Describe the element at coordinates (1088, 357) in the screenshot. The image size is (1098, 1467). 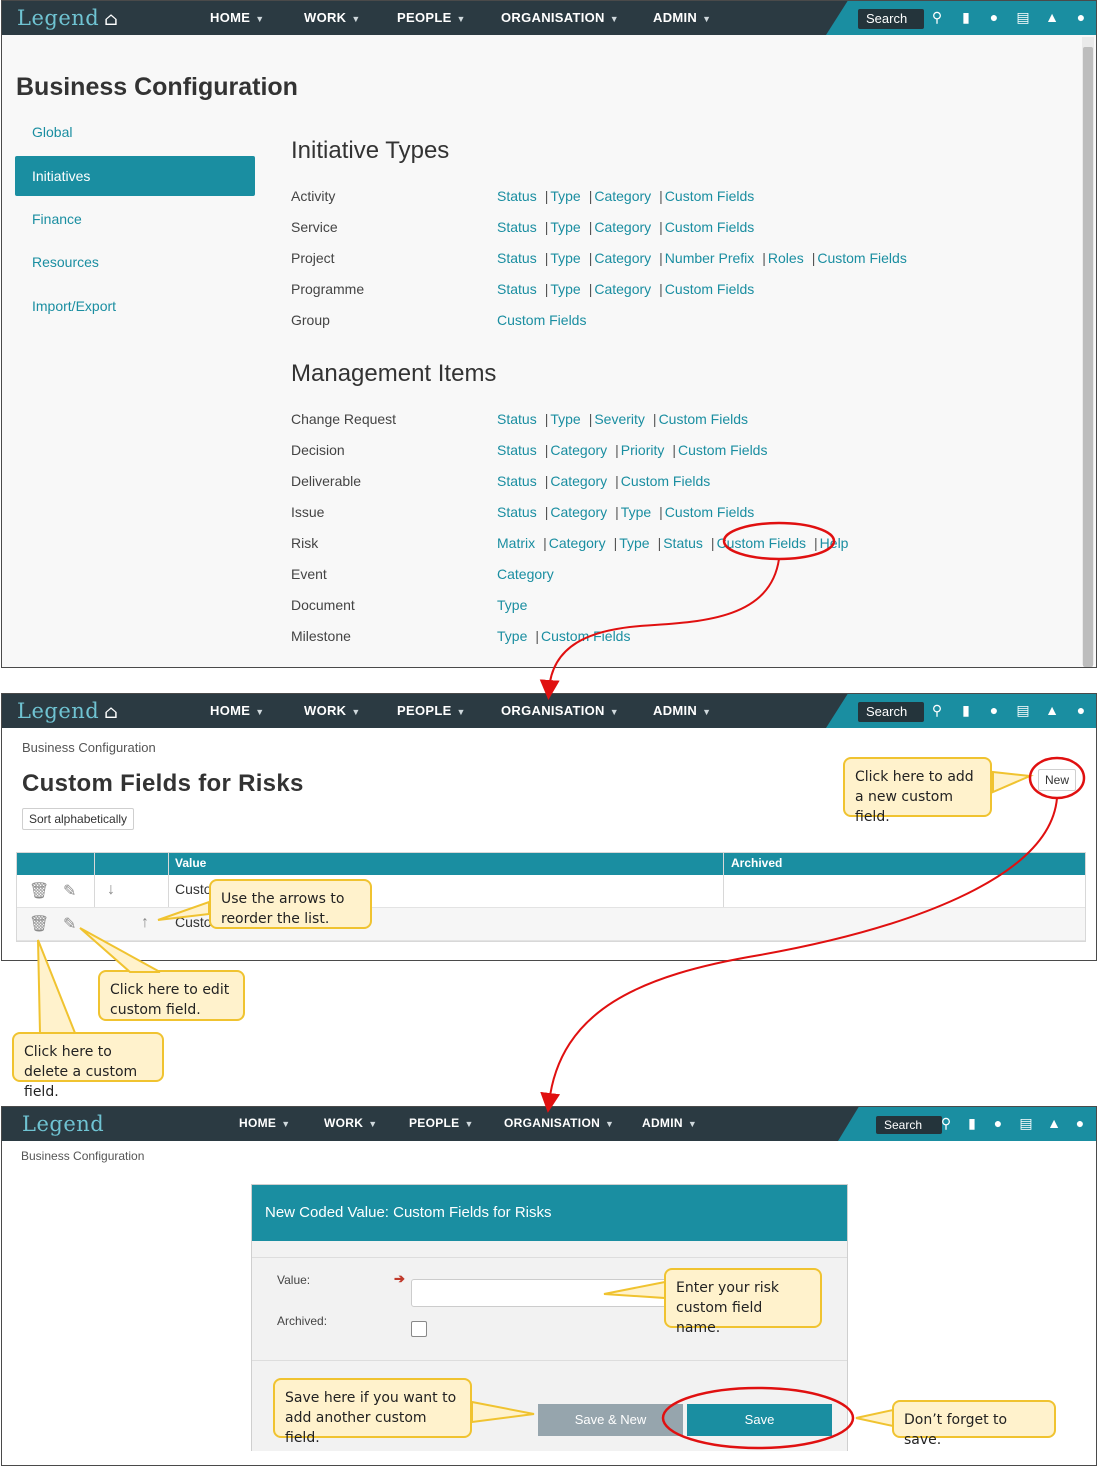
I see `scrollbar-thumb` at that location.